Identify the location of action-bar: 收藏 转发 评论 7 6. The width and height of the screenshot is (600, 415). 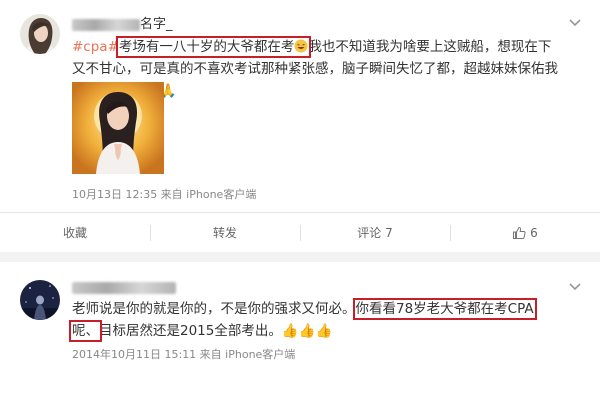
(300, 232).